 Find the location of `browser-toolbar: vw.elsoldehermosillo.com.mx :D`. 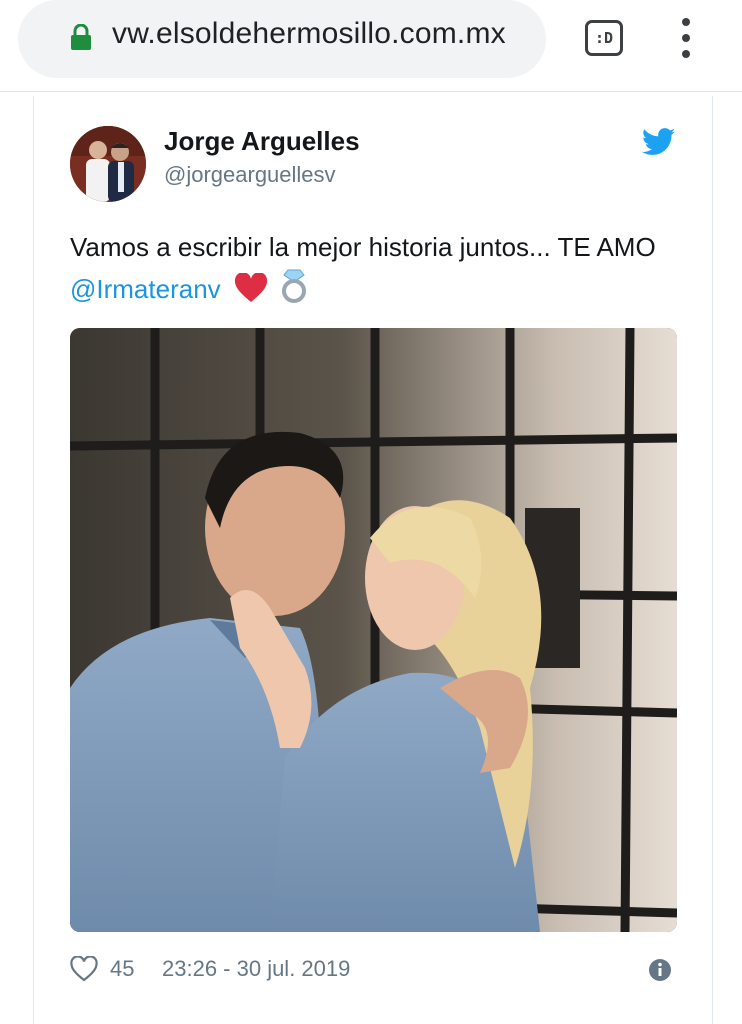

browser-toolbar: vw.elsoldehermosillo.com.mx :D is located at coordinates (371, 46).